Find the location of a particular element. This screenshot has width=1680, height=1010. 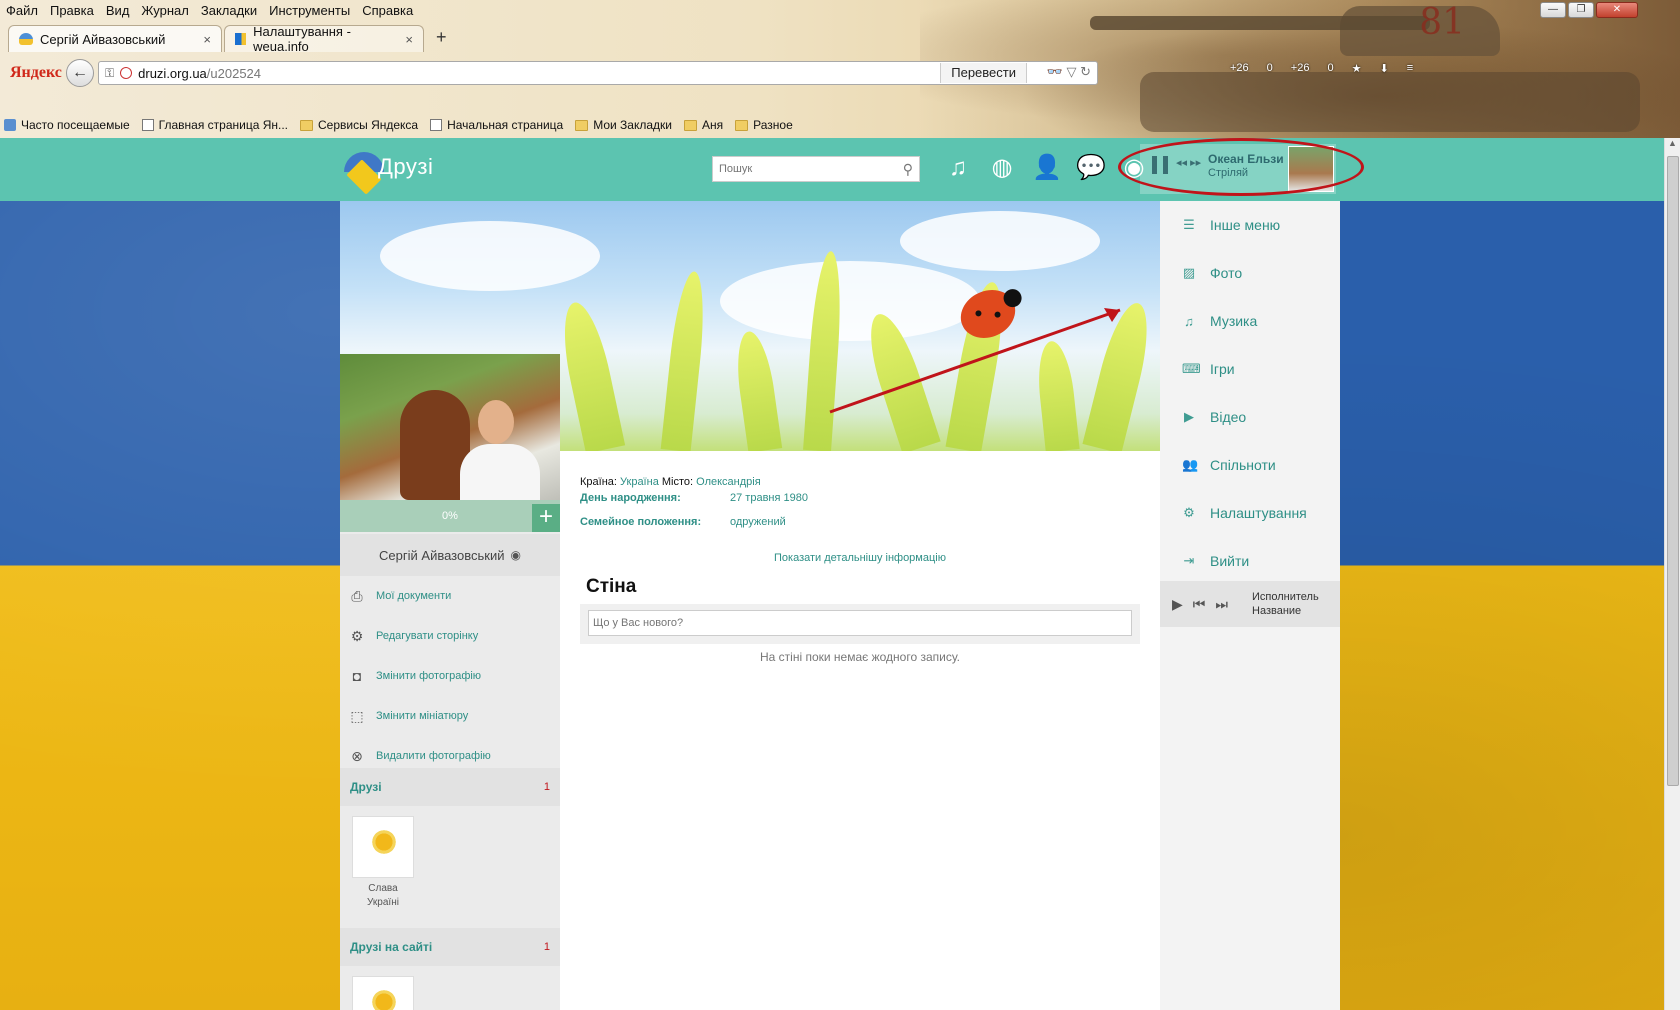

bookmark-label: Мои Закладки is located at coordinates (632, 125).